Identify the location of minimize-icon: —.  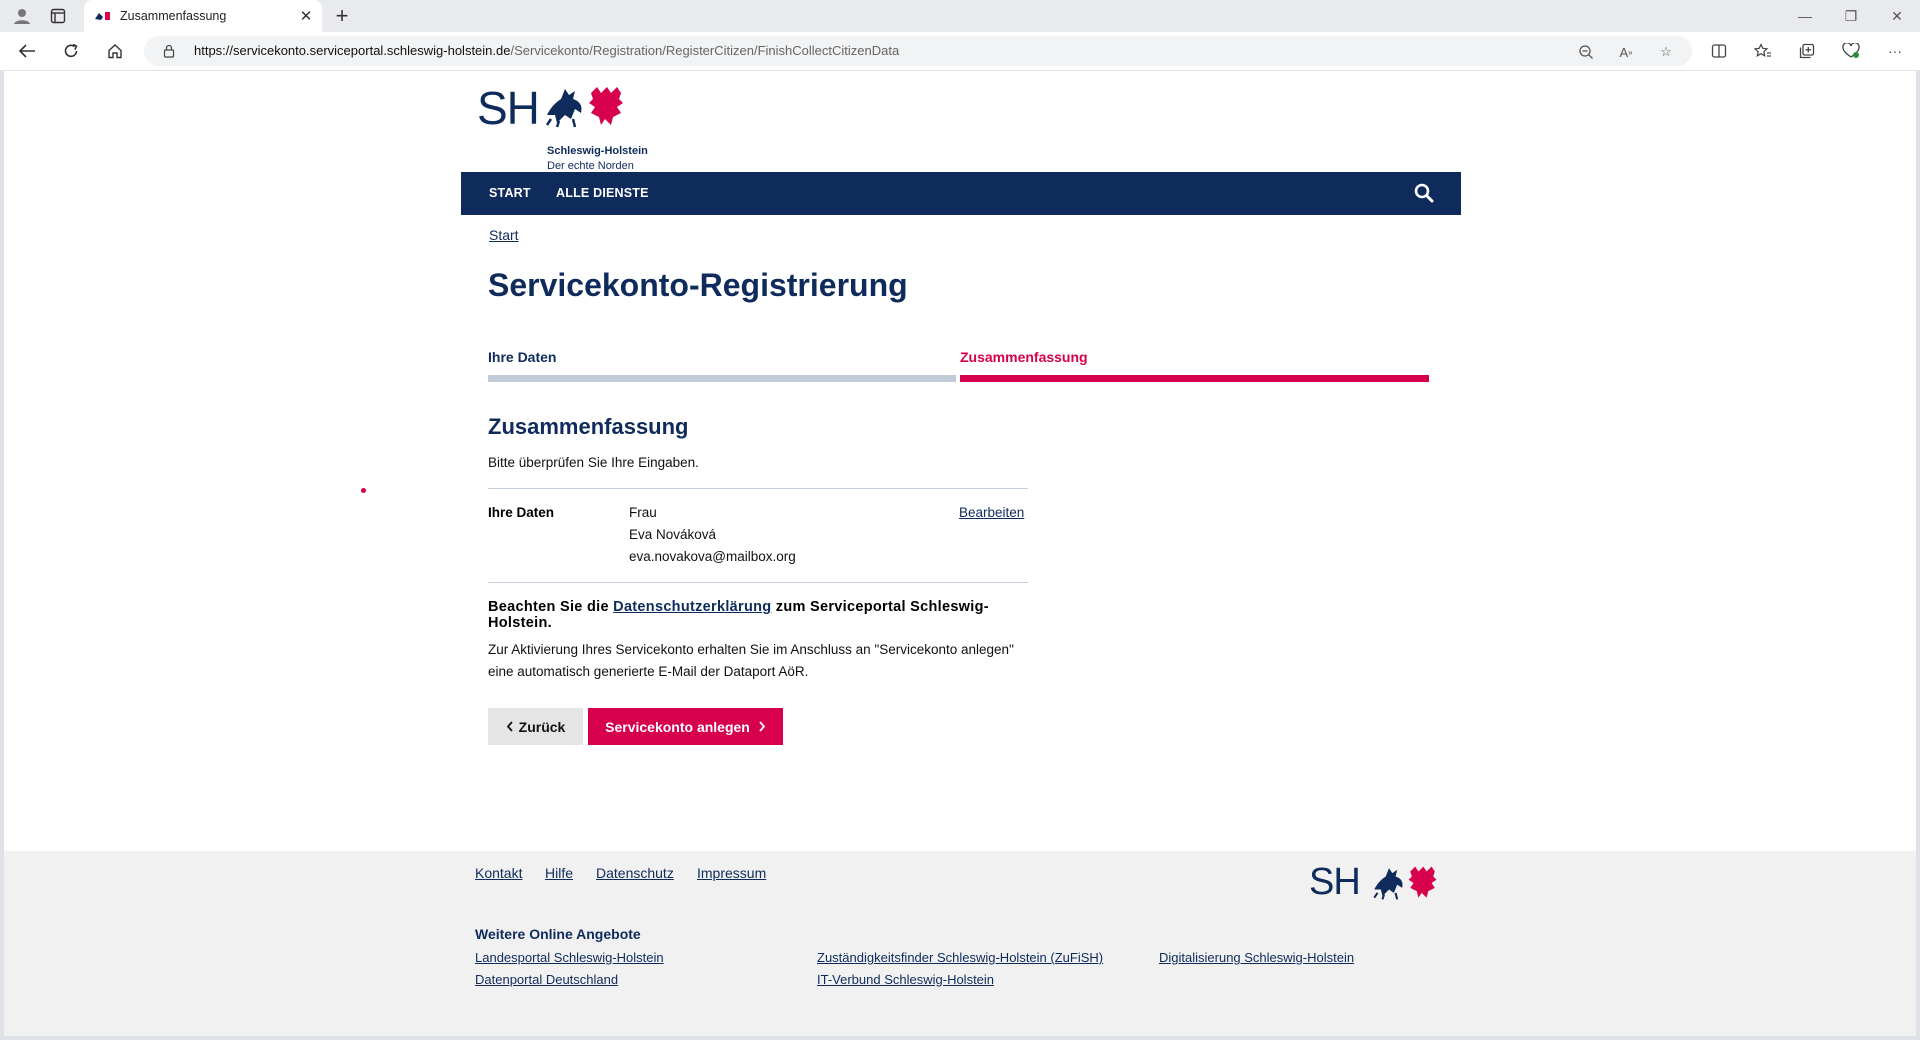
(1805, 16).